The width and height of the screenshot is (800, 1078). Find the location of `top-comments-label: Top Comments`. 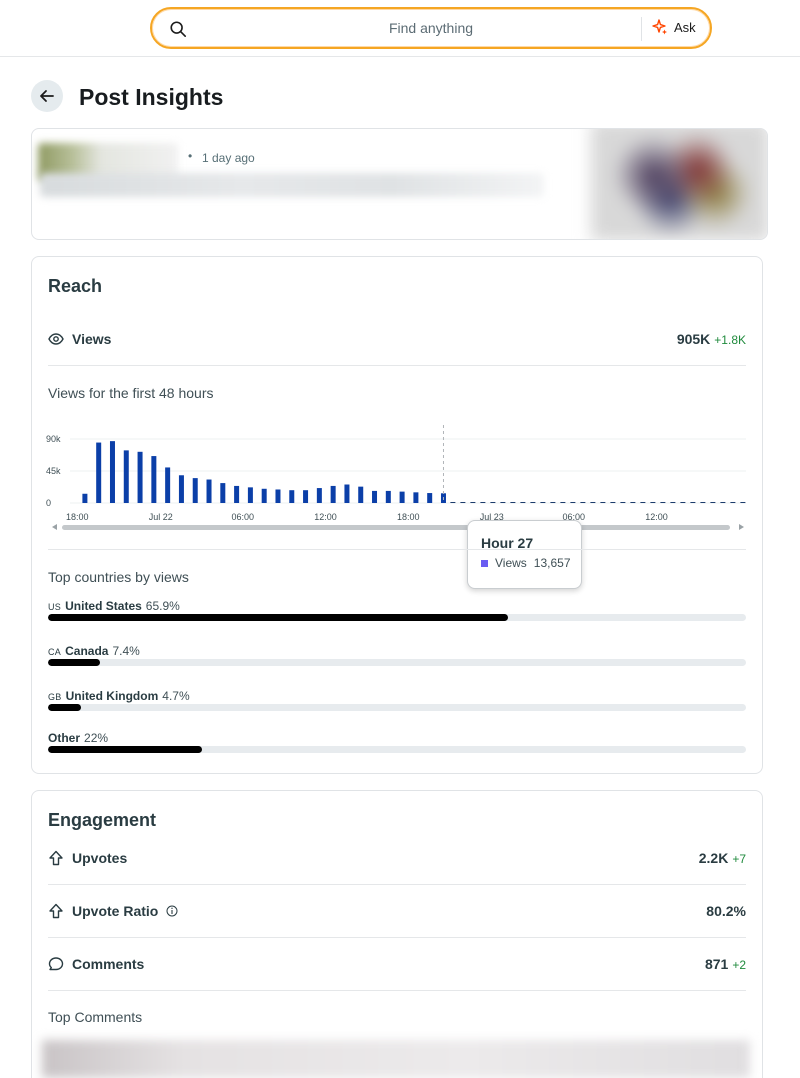

top-comments-label: Top Comments is located at coordinates (95, 1017).